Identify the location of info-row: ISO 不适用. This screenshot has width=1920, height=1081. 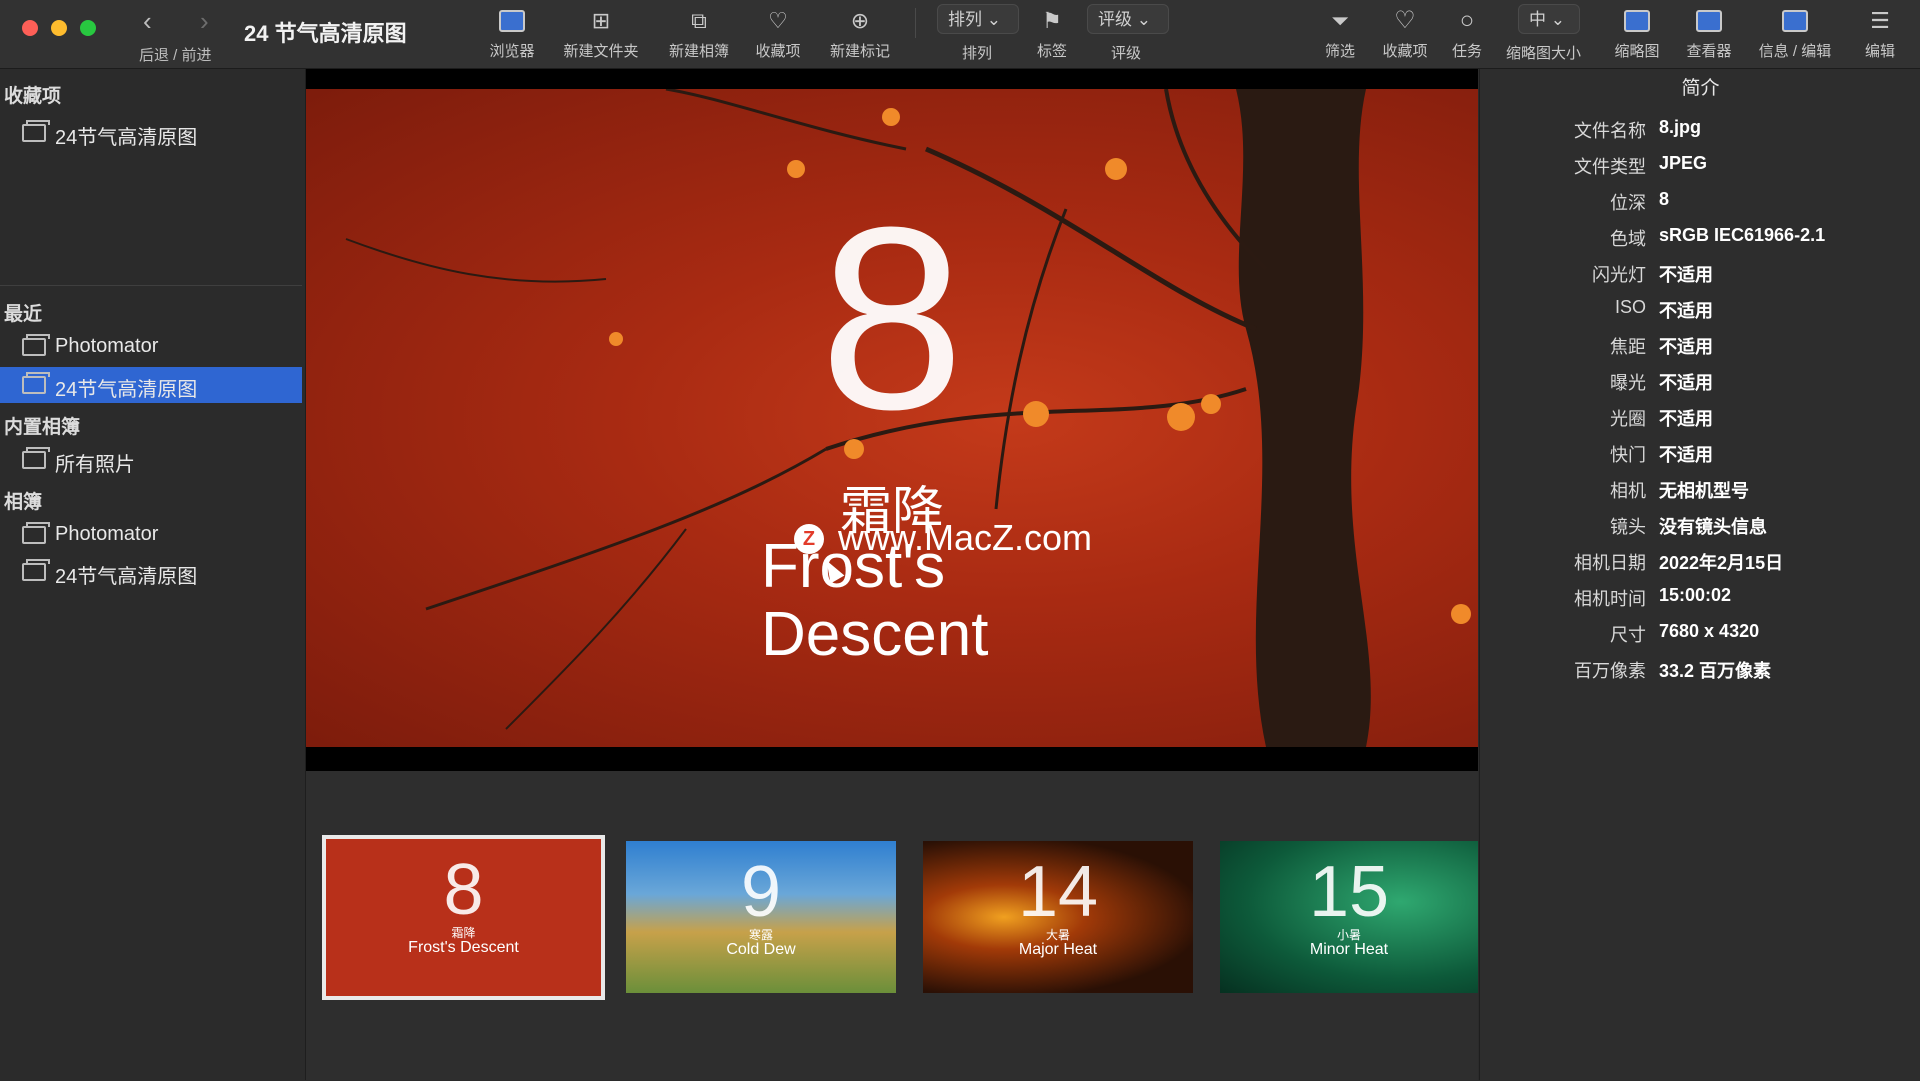
(1700, 308).